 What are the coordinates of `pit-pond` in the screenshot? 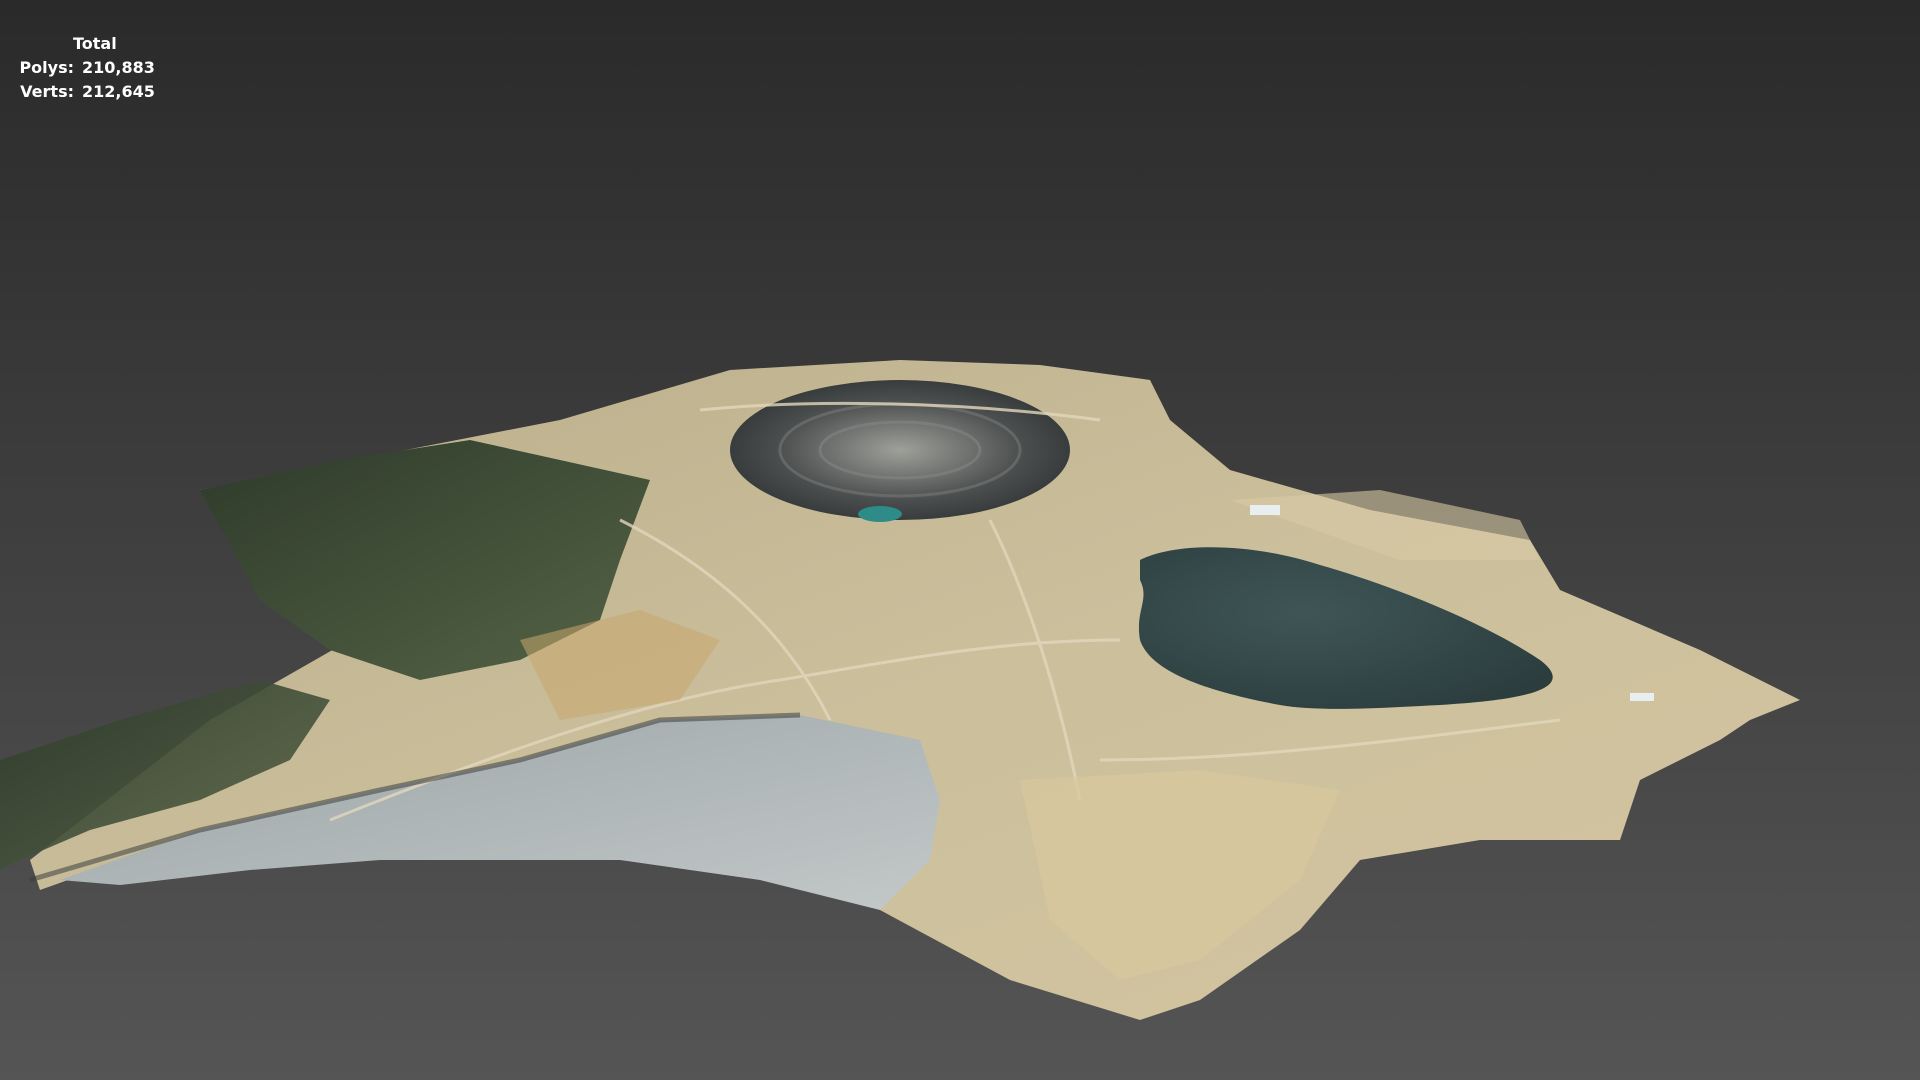 It's located at (880, 514).